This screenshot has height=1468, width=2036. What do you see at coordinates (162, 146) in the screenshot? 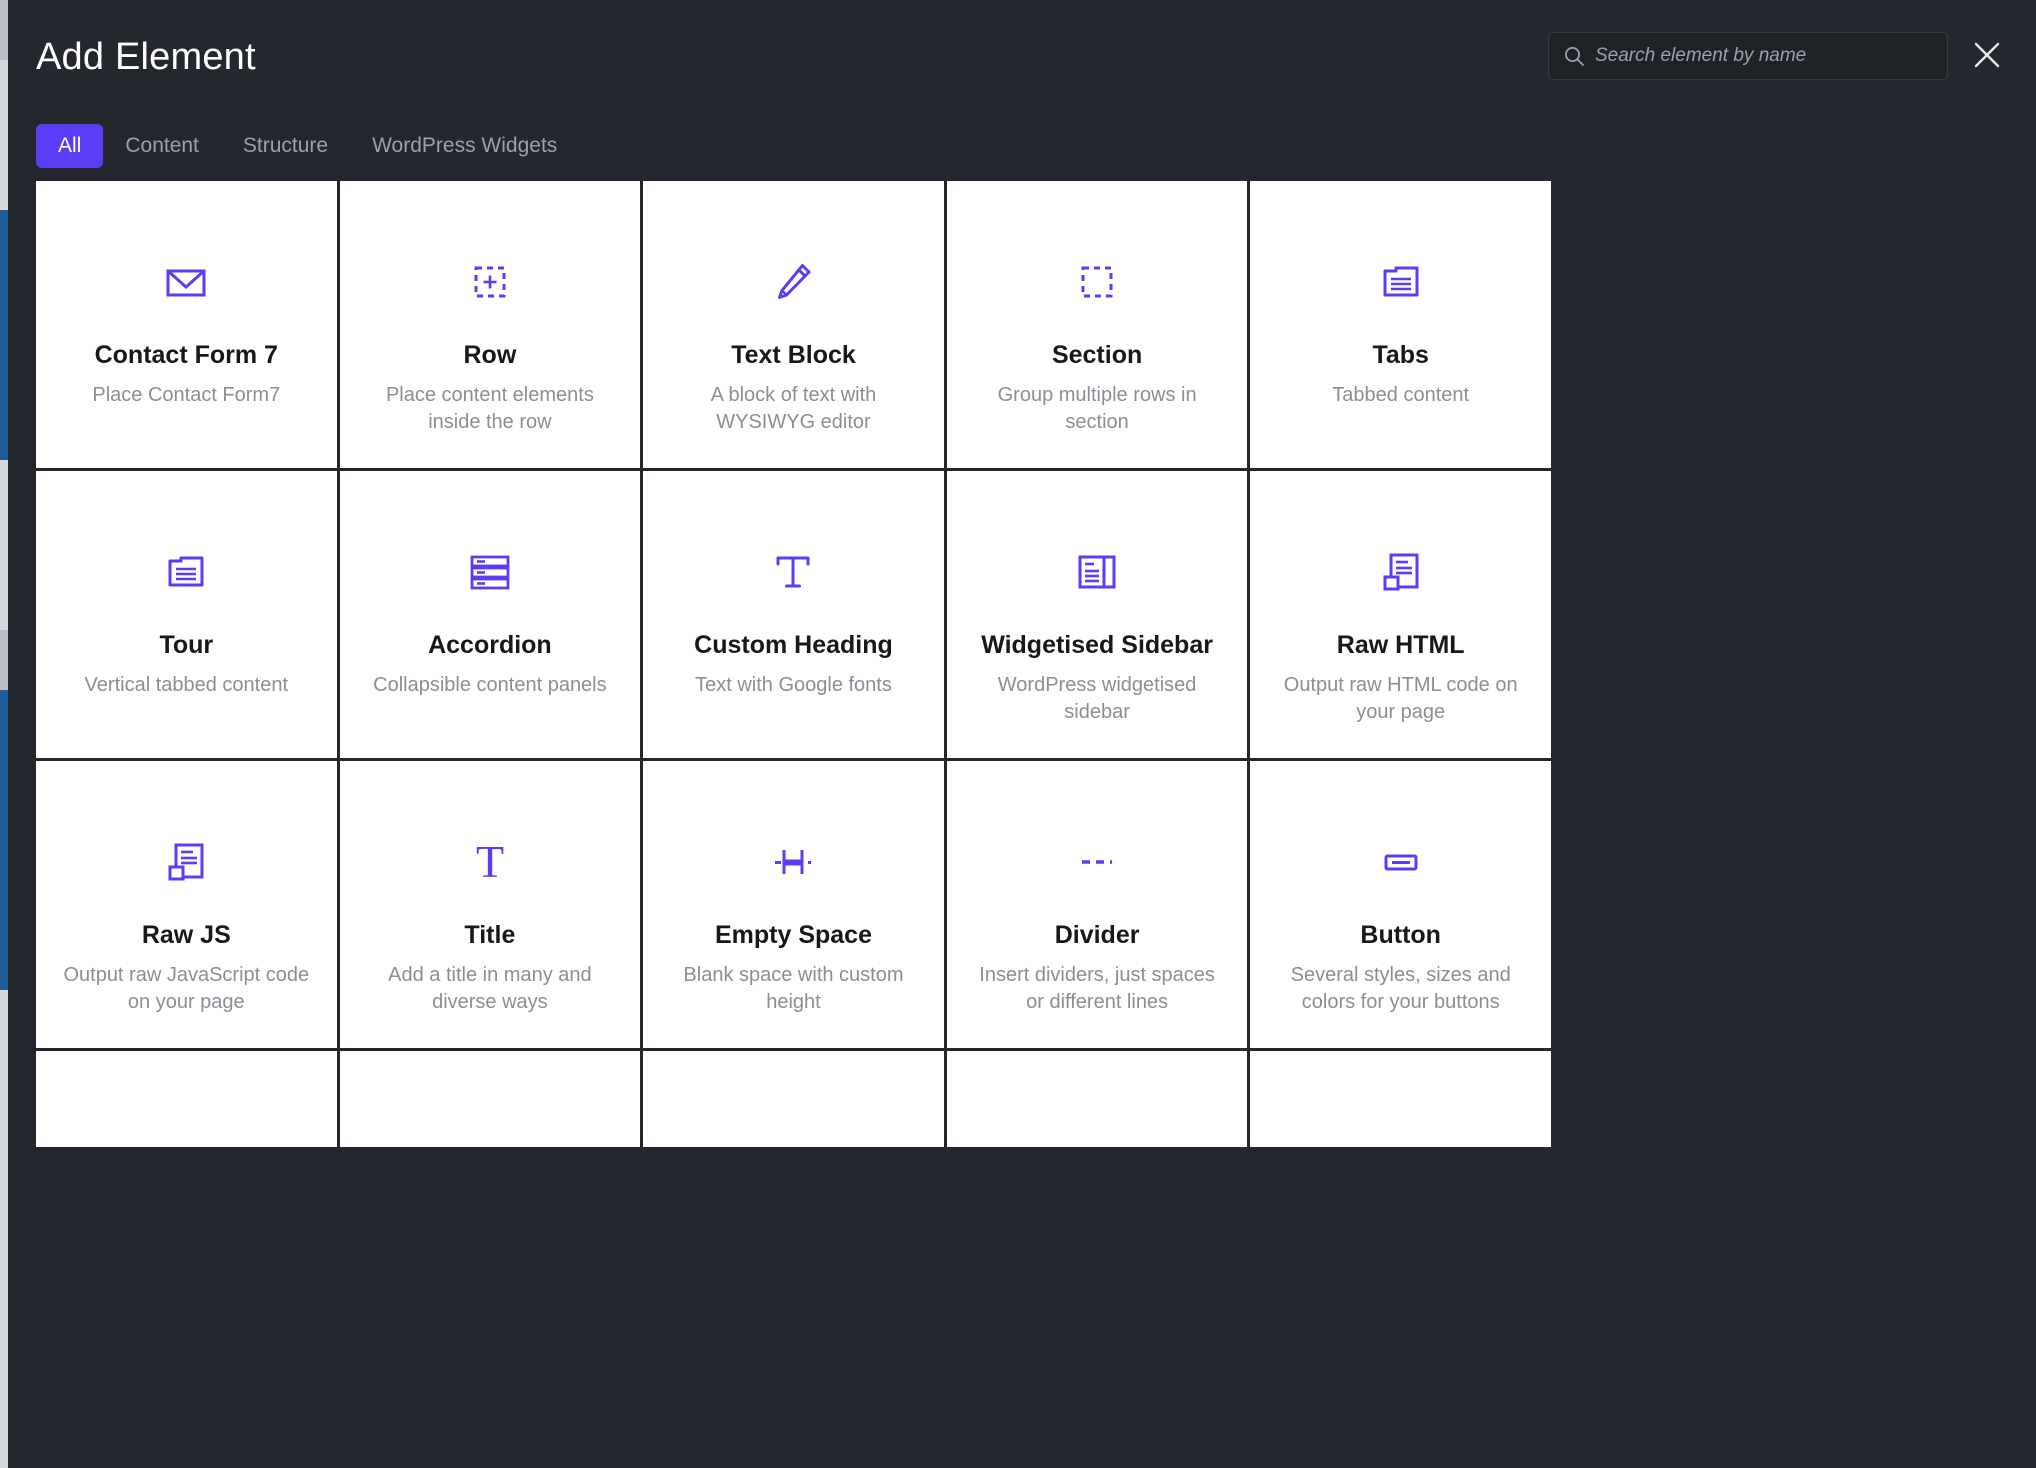
I see `tab-content: Content` at bounding box center [162, 146].